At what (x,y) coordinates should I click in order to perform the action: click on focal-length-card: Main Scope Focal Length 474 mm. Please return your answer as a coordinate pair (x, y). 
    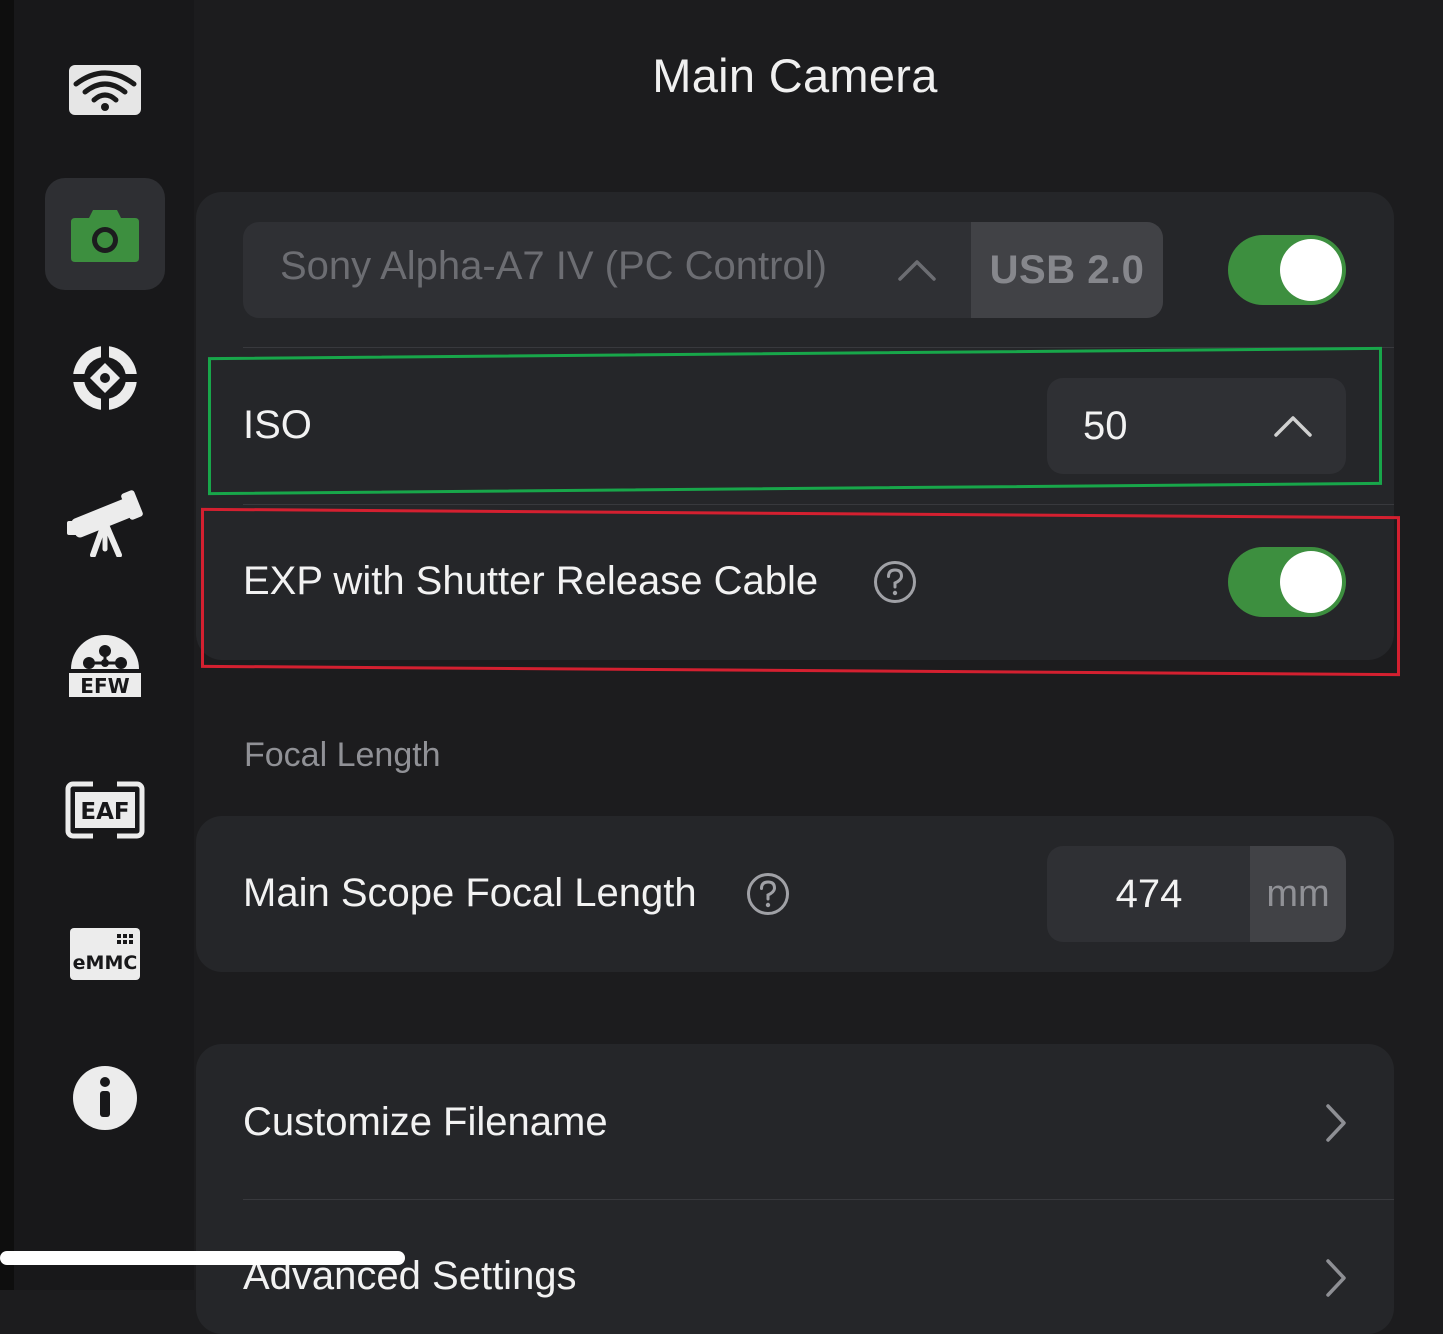
    Looking at the image, I should click on (795, 894).